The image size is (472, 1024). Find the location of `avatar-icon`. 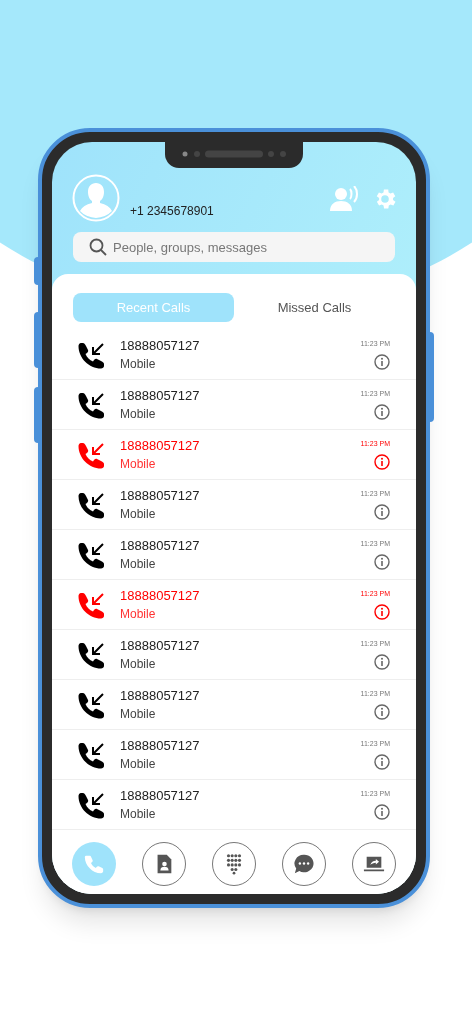

avatar-icon is located at coordinates (96, 198).